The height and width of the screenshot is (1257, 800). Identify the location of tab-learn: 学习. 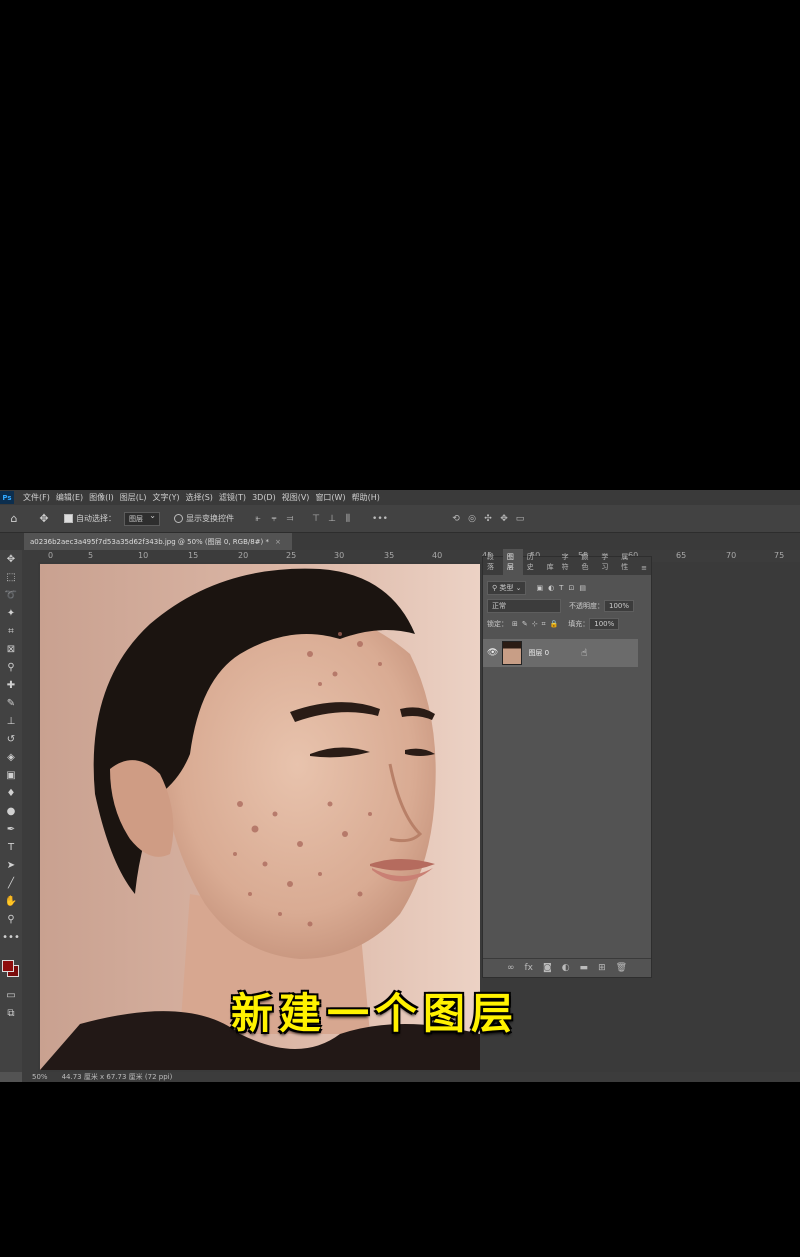
(607, 562).